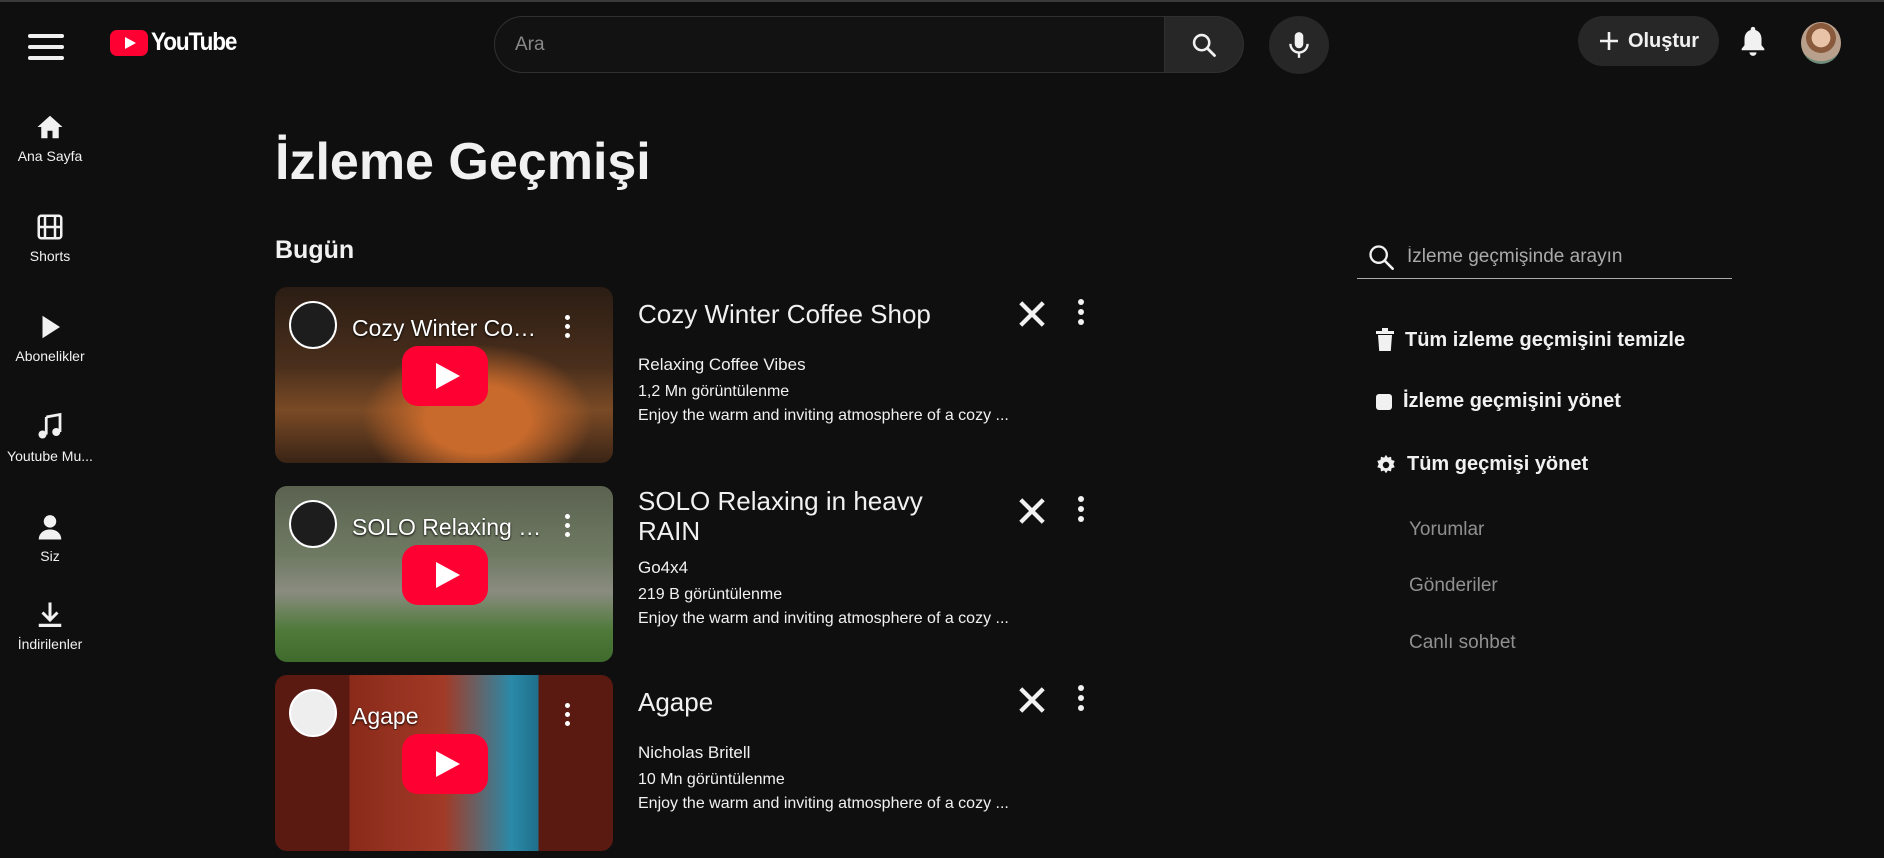 Image resolution: width=1884 pixels, height=858 pixels. I want to click on search-input, so click(829, 44).